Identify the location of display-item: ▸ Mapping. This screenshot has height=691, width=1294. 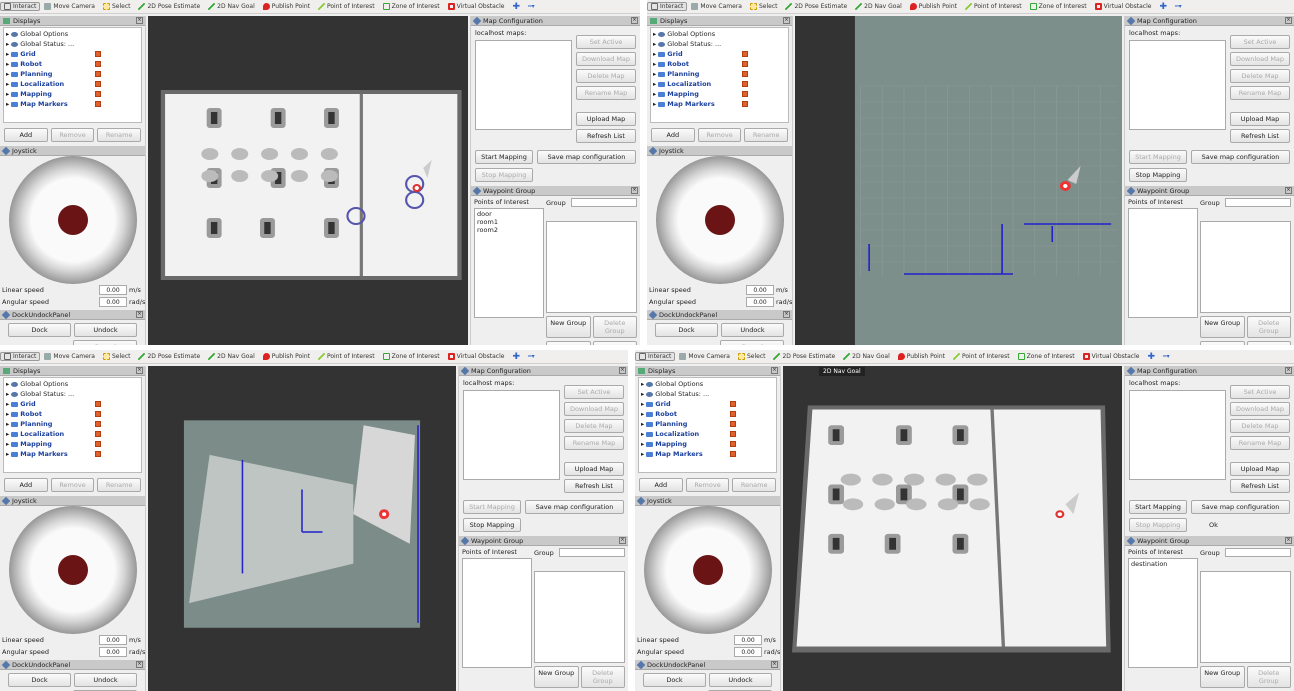
(72, 94).